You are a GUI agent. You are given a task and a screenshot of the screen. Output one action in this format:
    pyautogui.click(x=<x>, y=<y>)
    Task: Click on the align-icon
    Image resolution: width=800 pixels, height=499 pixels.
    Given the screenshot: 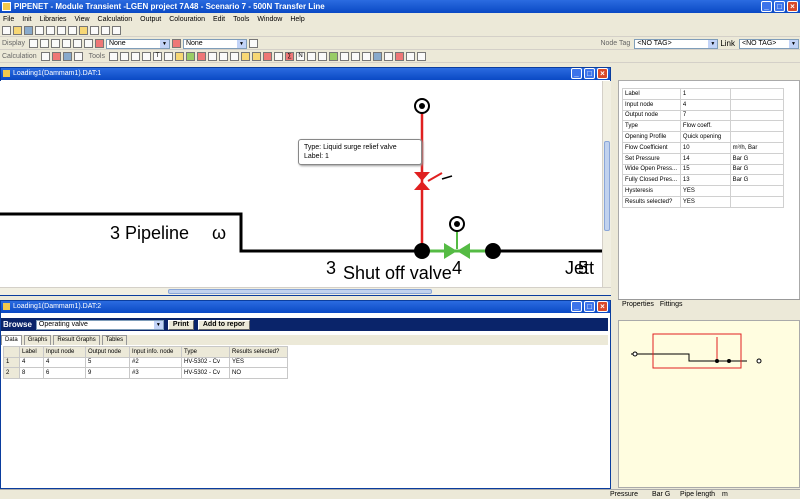 What is the action you would take?
    pyautogui.click(x=44, y=43)
    